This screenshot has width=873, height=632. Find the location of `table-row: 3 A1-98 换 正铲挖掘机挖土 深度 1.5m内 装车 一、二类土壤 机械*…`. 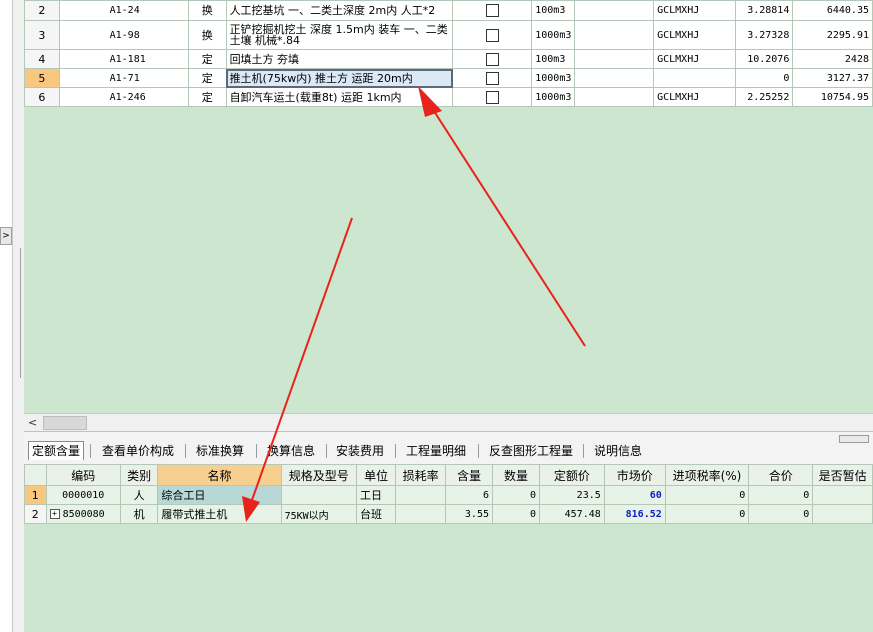

table-row: 3 A1-98 换 正铲挖掘机挖土 深度 1.5m内 装车 一、二类土壤 机械*… is located at coordinates (448, 35).